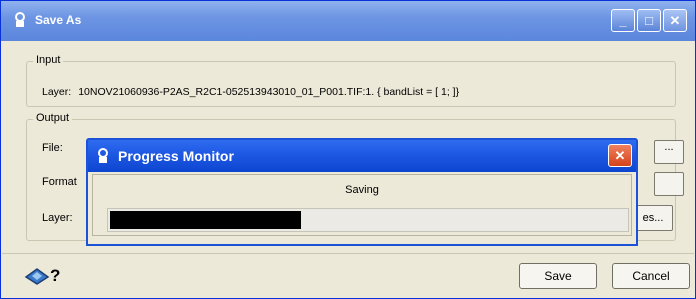 The height and width of the screenshot is (299, 696). I want to click on progress-status-text: Saving, so click(362, 190).